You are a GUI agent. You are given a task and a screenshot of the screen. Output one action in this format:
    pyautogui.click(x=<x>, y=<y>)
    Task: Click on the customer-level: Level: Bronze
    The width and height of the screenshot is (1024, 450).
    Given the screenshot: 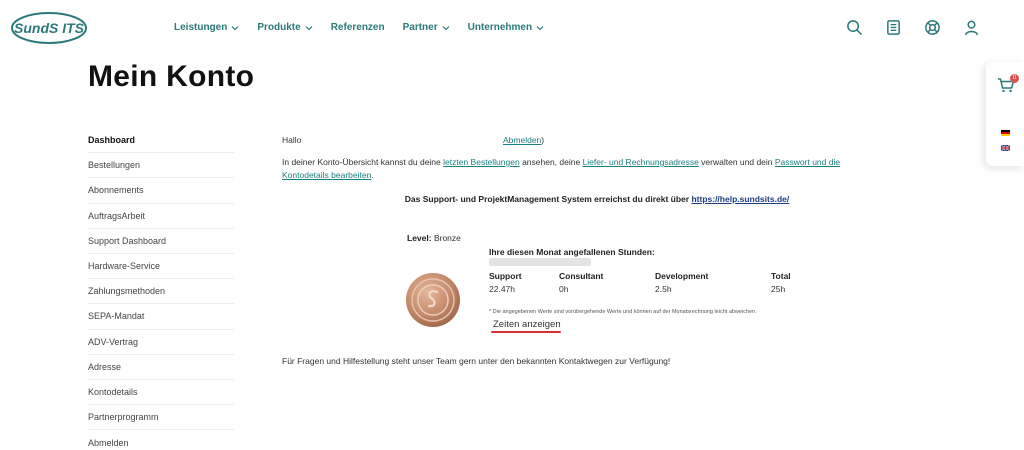 What is the action you would take?
    pyautogui.click(x=434, y=238)
    